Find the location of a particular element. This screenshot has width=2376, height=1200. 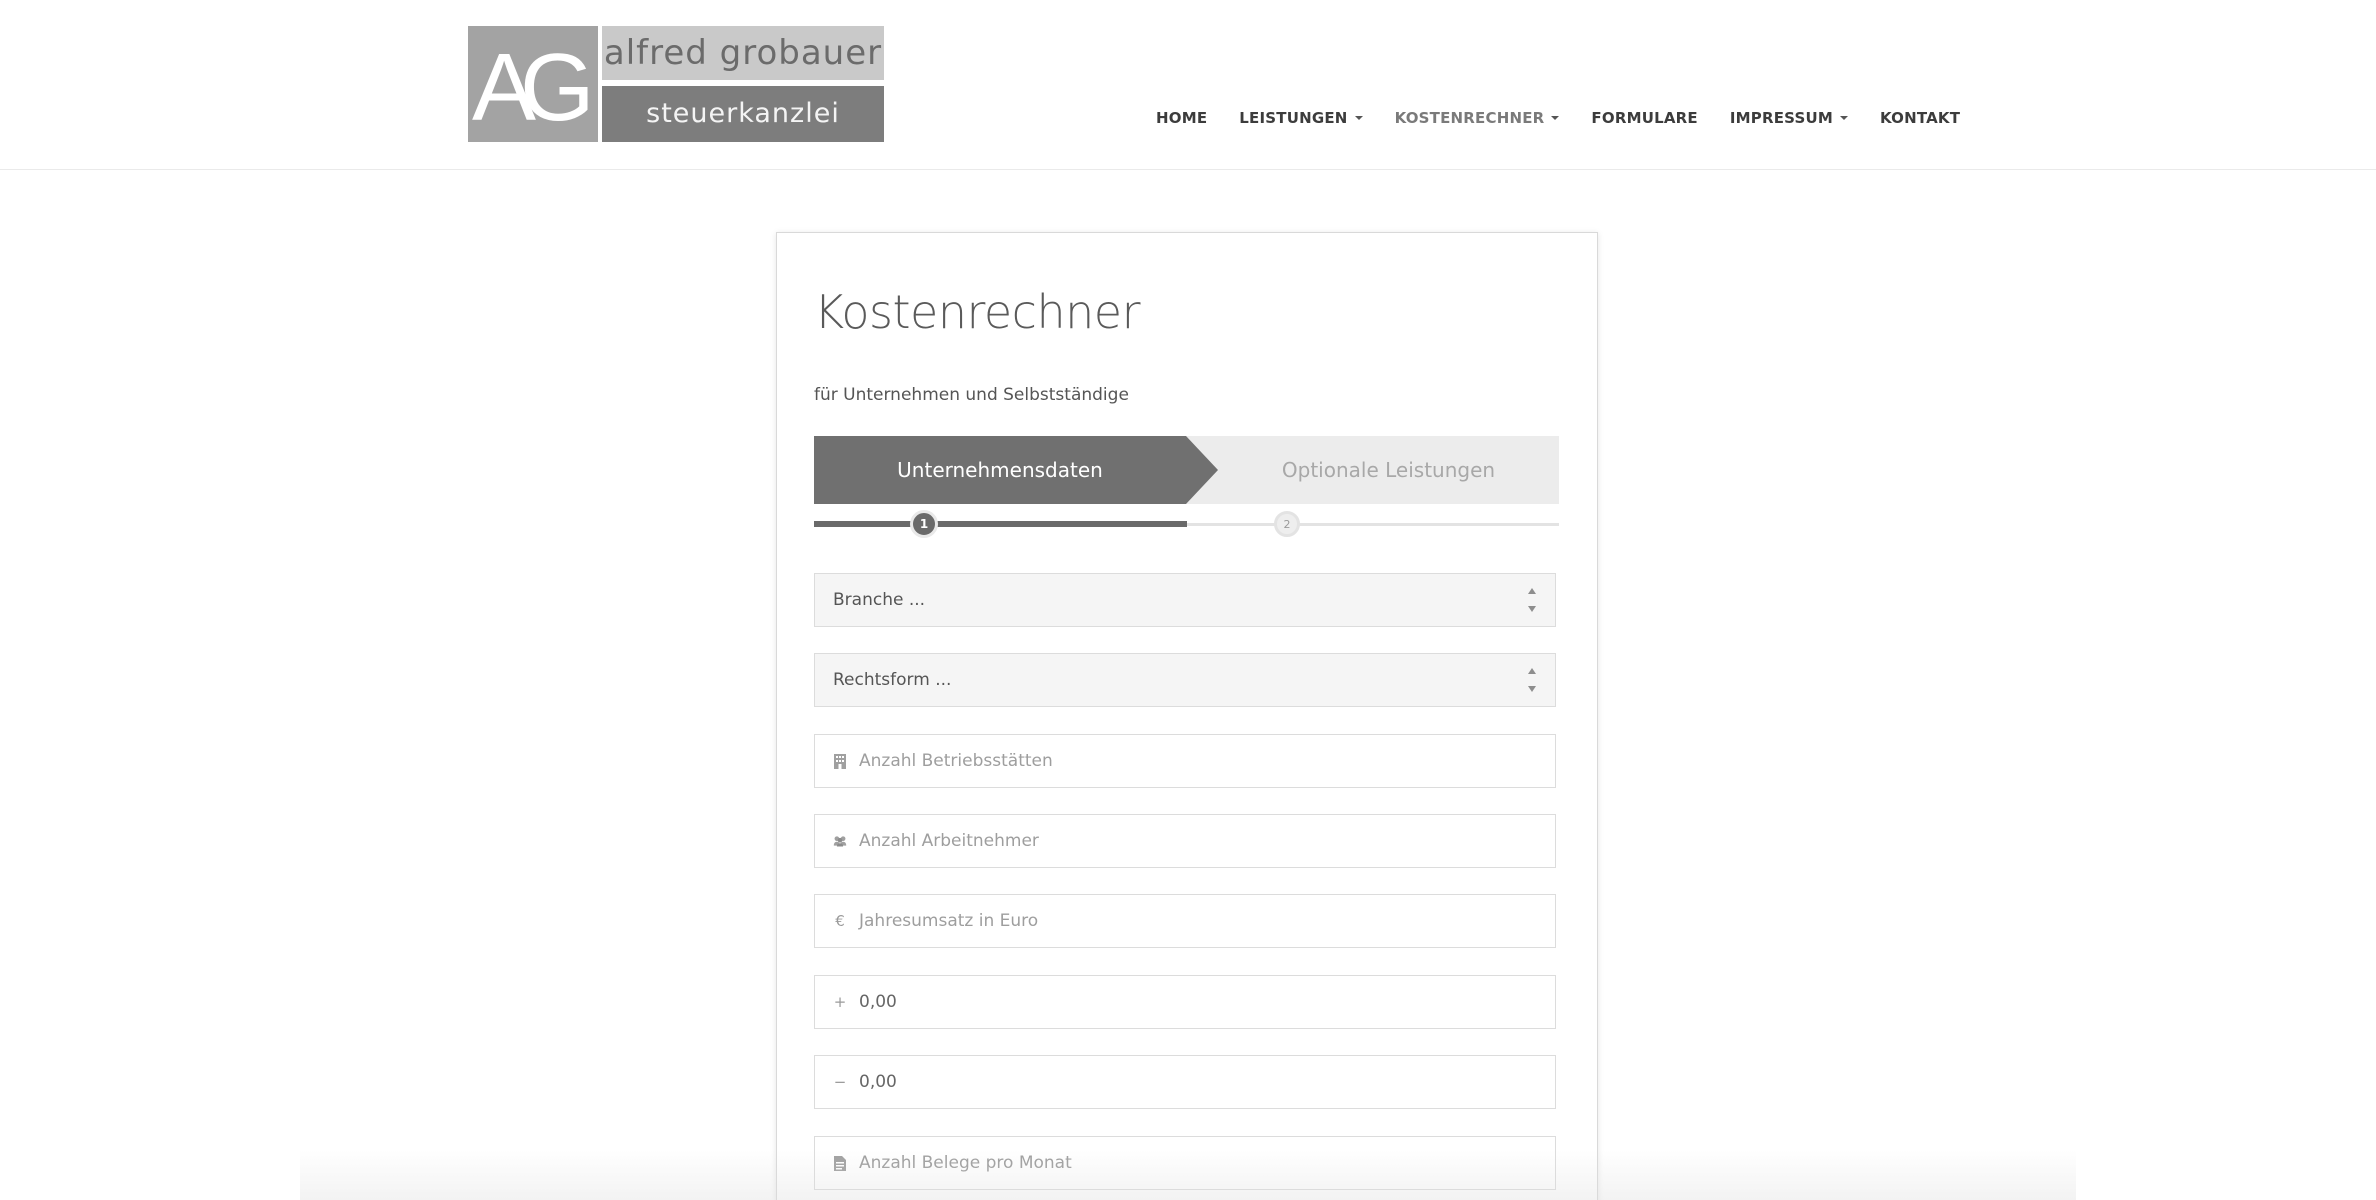

nav-label: KONTAKT is located at coordinates (1920, 118).